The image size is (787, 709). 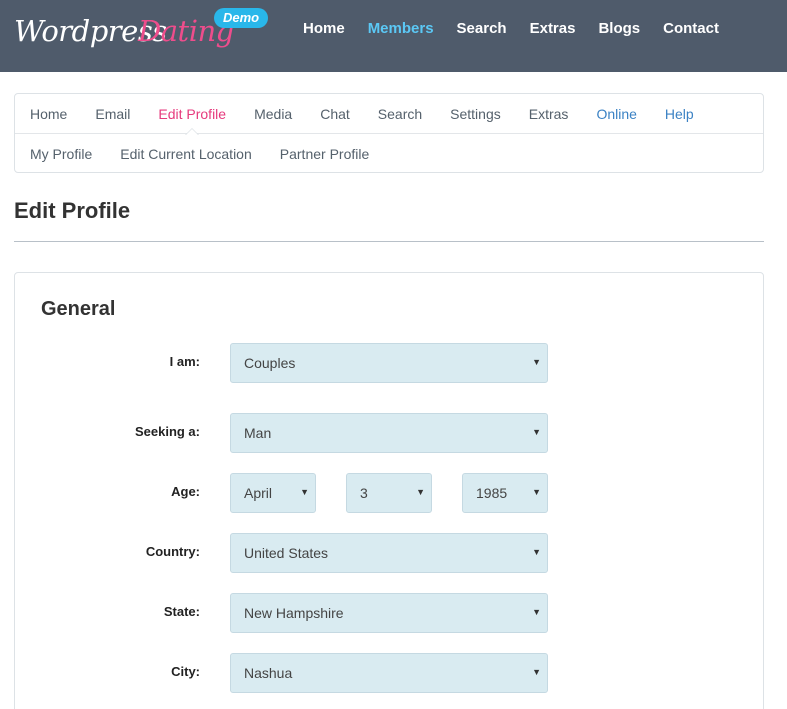 I want to click on nav-search: Search, so click(x=482, y=28).